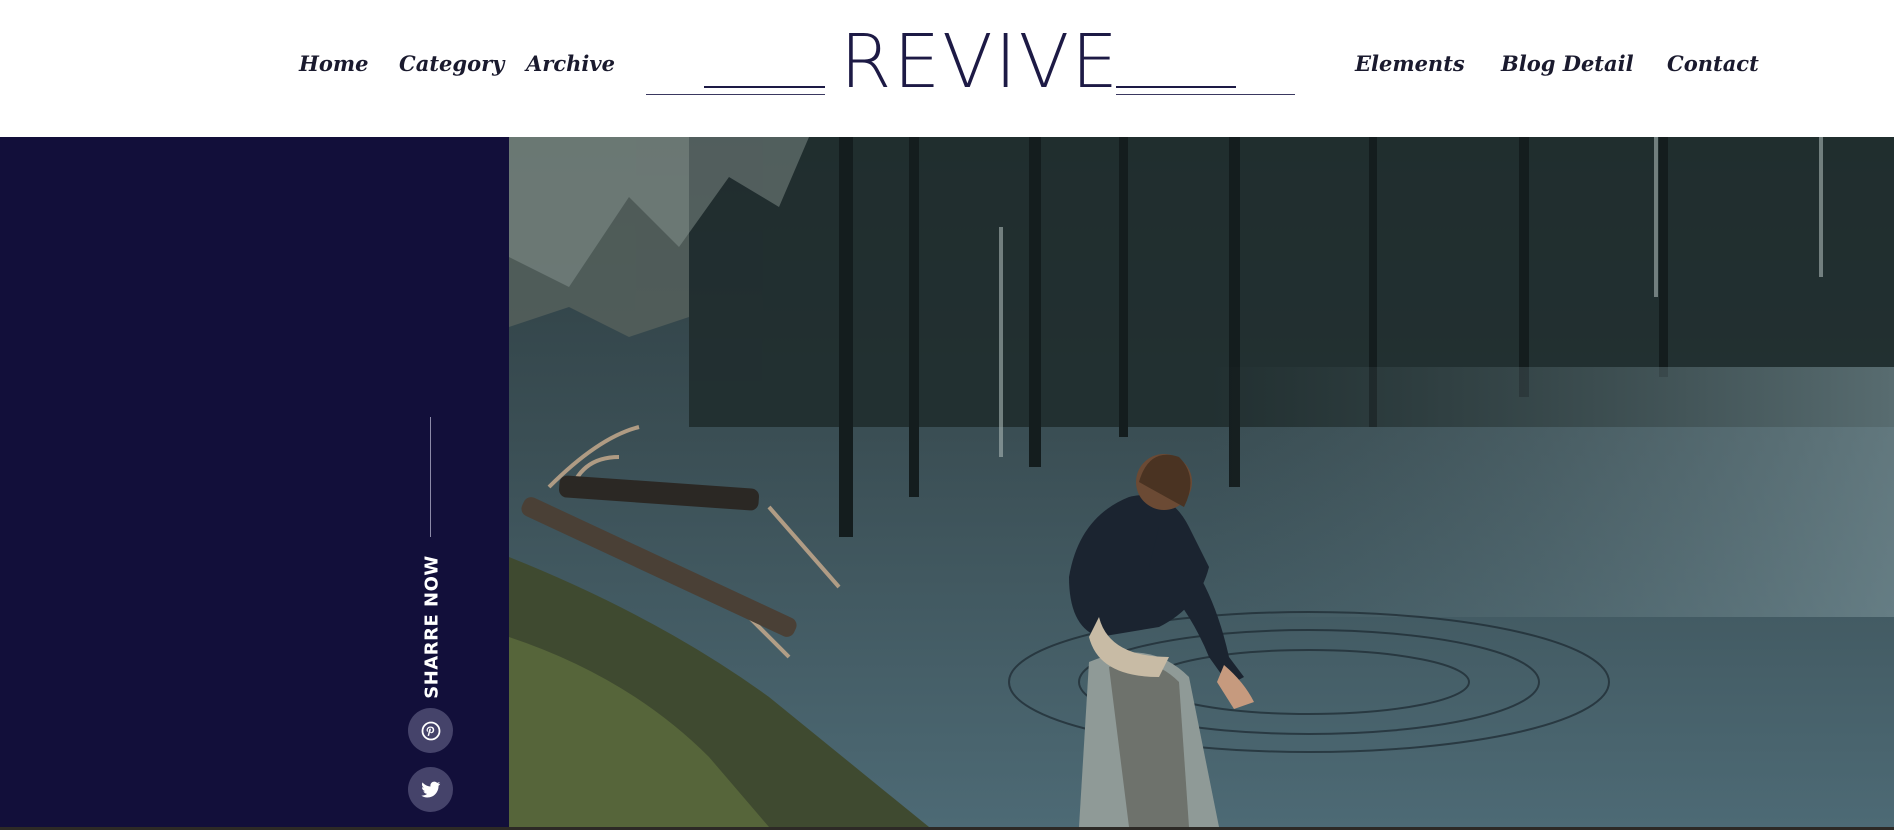  What do you see at coordinates (432, 627) in the screenshot?
I see `share-now-label: SHARRE NOW` at bounding box center [432, 627].